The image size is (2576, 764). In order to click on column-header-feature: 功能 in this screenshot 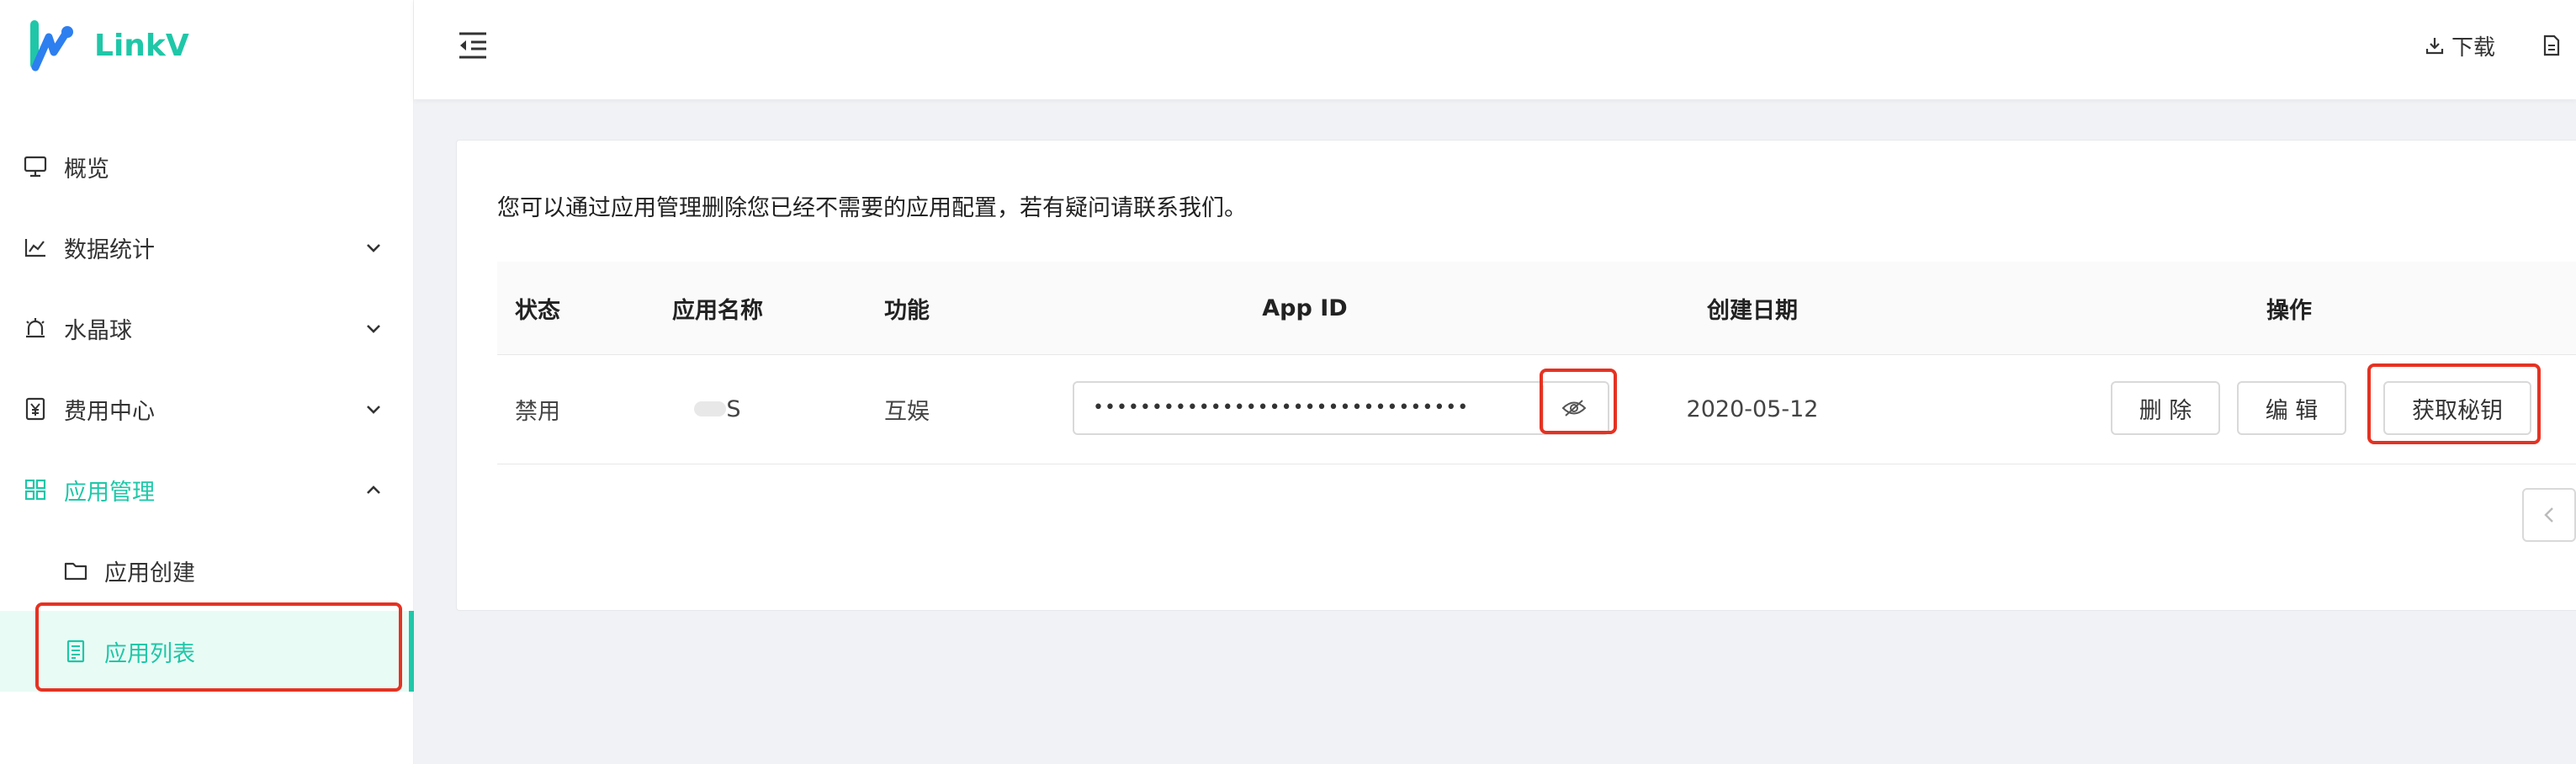, I will do `click(907, 310)`.